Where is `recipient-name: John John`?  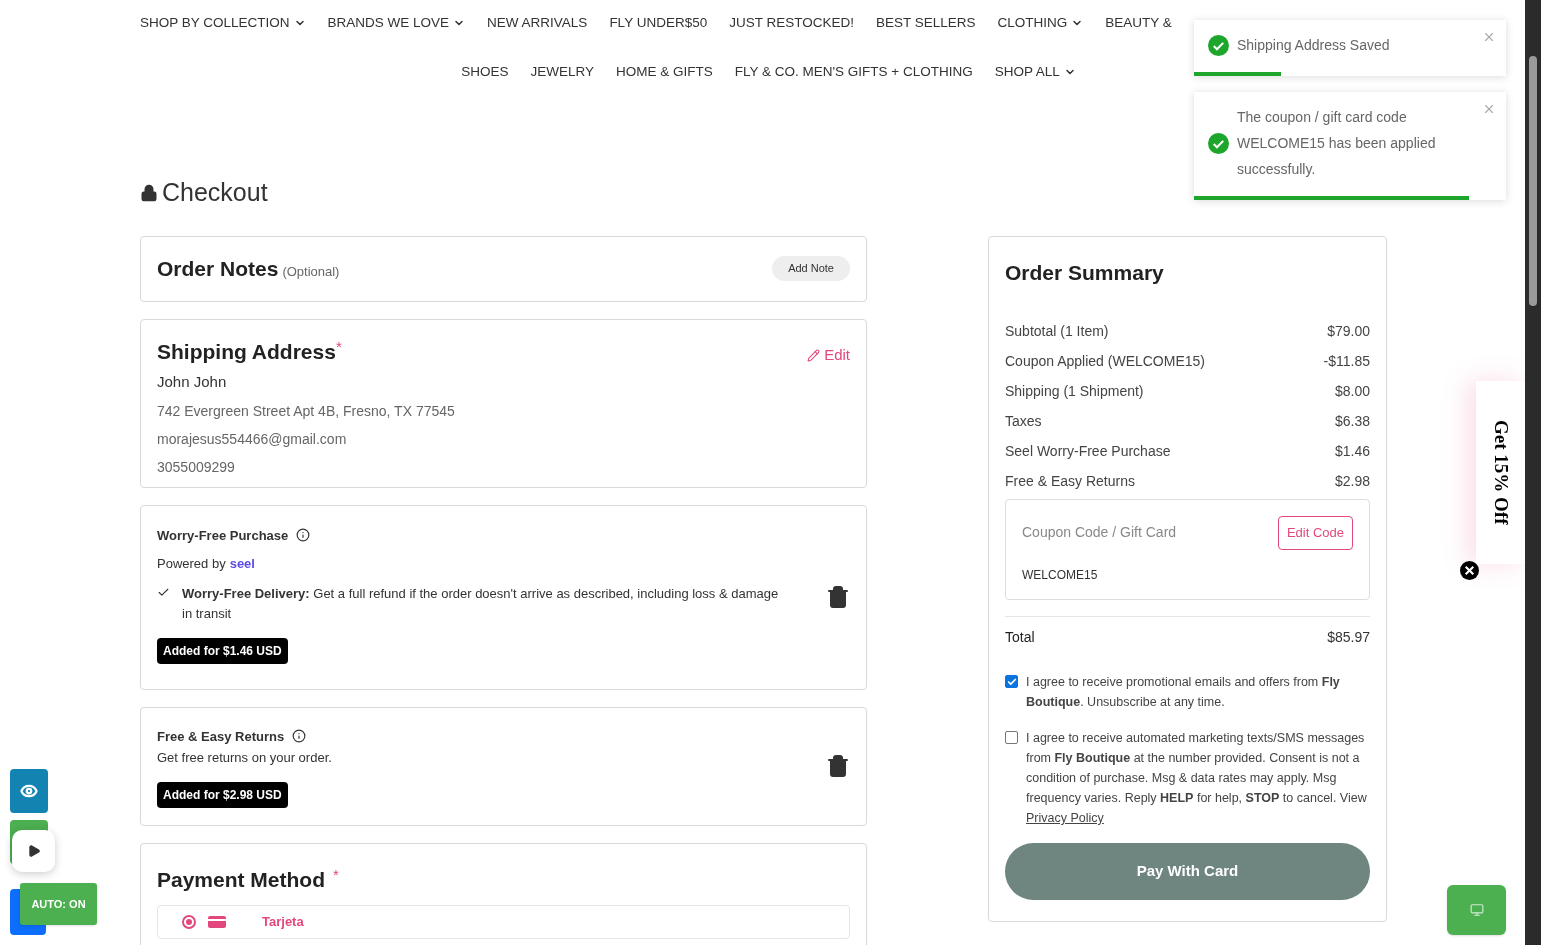
recipient-name: John John is located at coordinates (192, 382).